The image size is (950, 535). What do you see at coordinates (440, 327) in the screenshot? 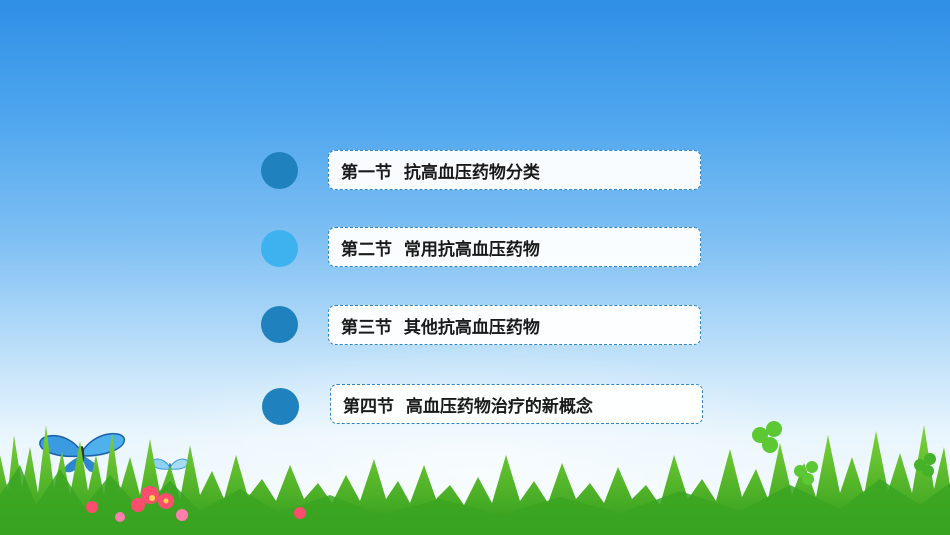
I see `agenda-item-label: 第三节 其他抗高血压药物` at bounding box center [440, 327].